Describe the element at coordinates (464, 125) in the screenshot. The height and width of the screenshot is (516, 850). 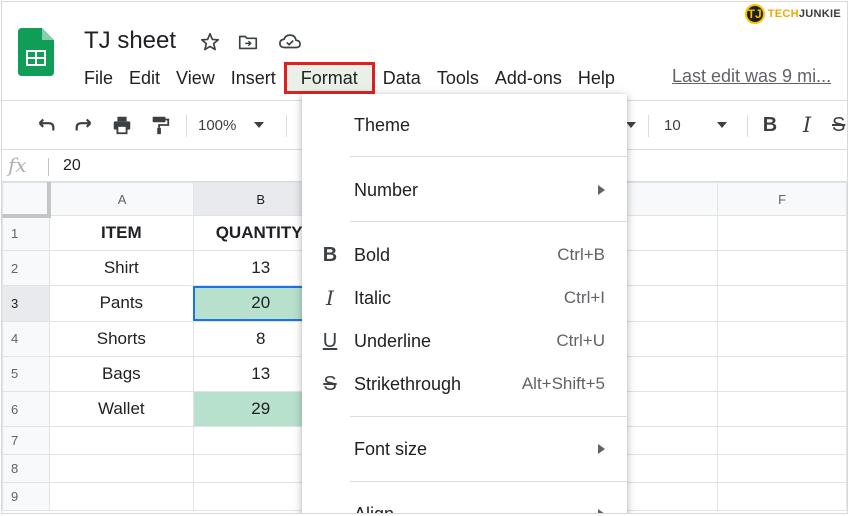
I see `menu-item-theme: Theme` at that location.